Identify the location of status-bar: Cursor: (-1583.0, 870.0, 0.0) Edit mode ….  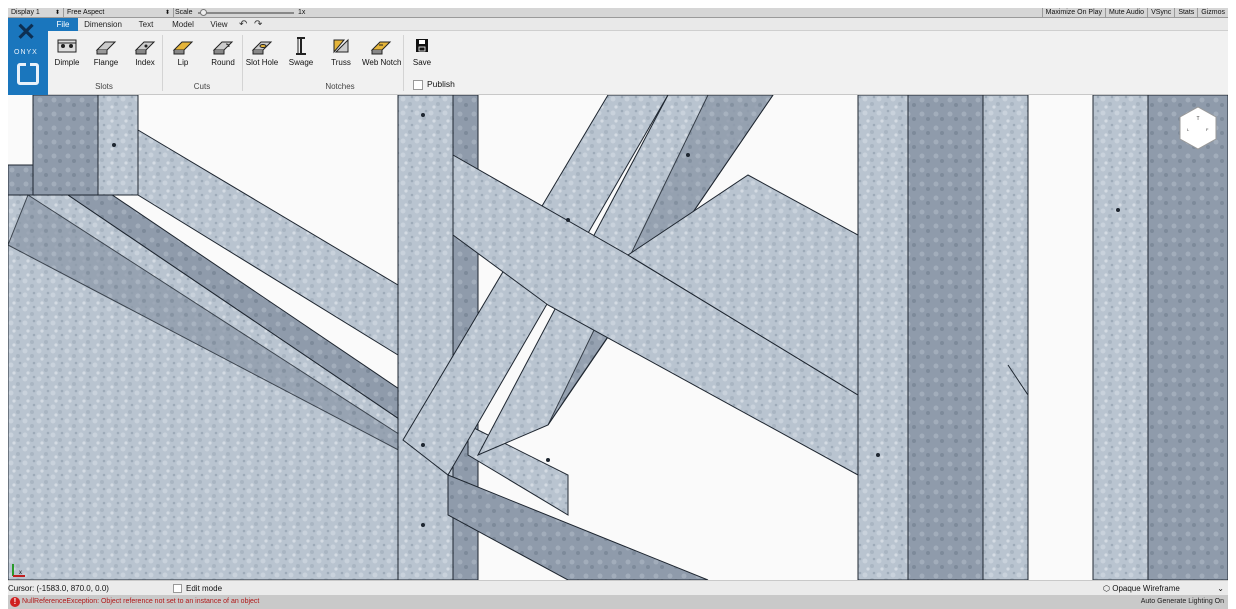
(618, 587).